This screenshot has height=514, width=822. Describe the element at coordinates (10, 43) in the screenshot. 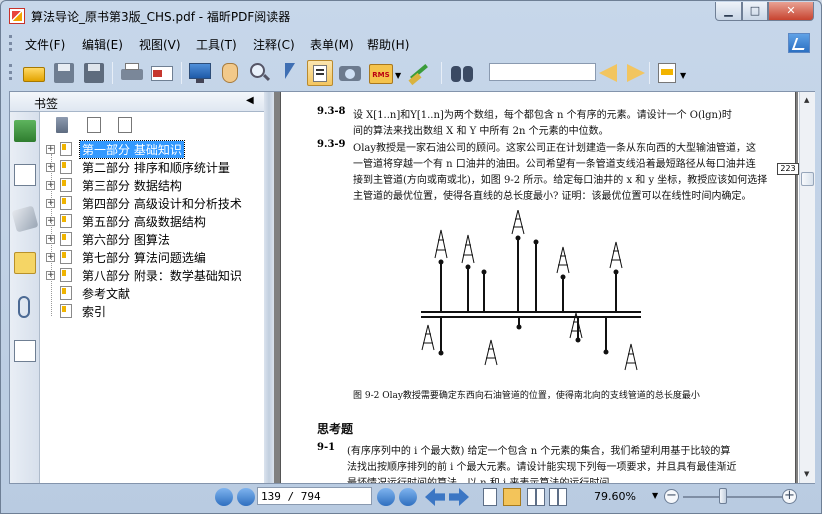

I see `menu-grip` at that location.